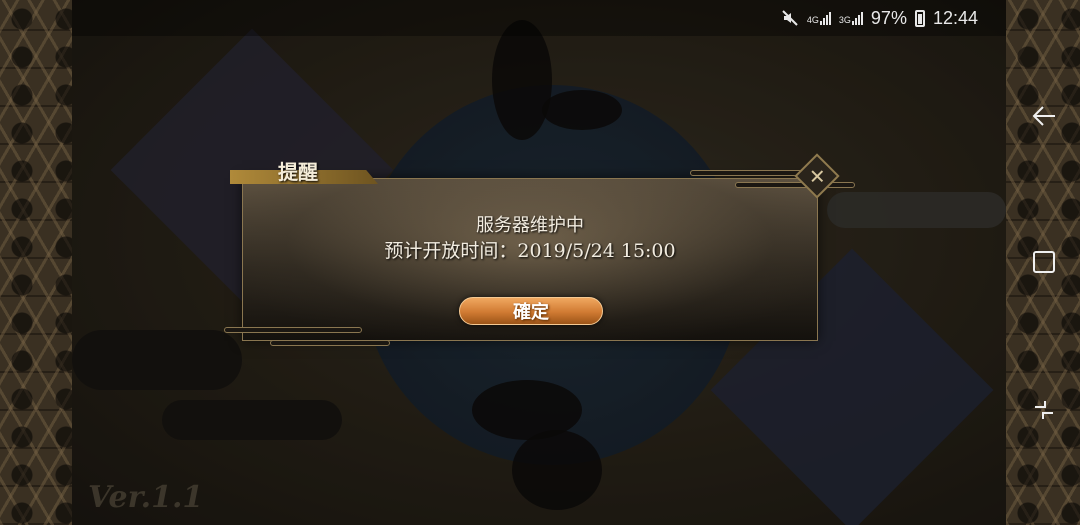  Describe the element at coordinates (888, 17) in the screenshot. I see `battery-percent: 97%` at that location.